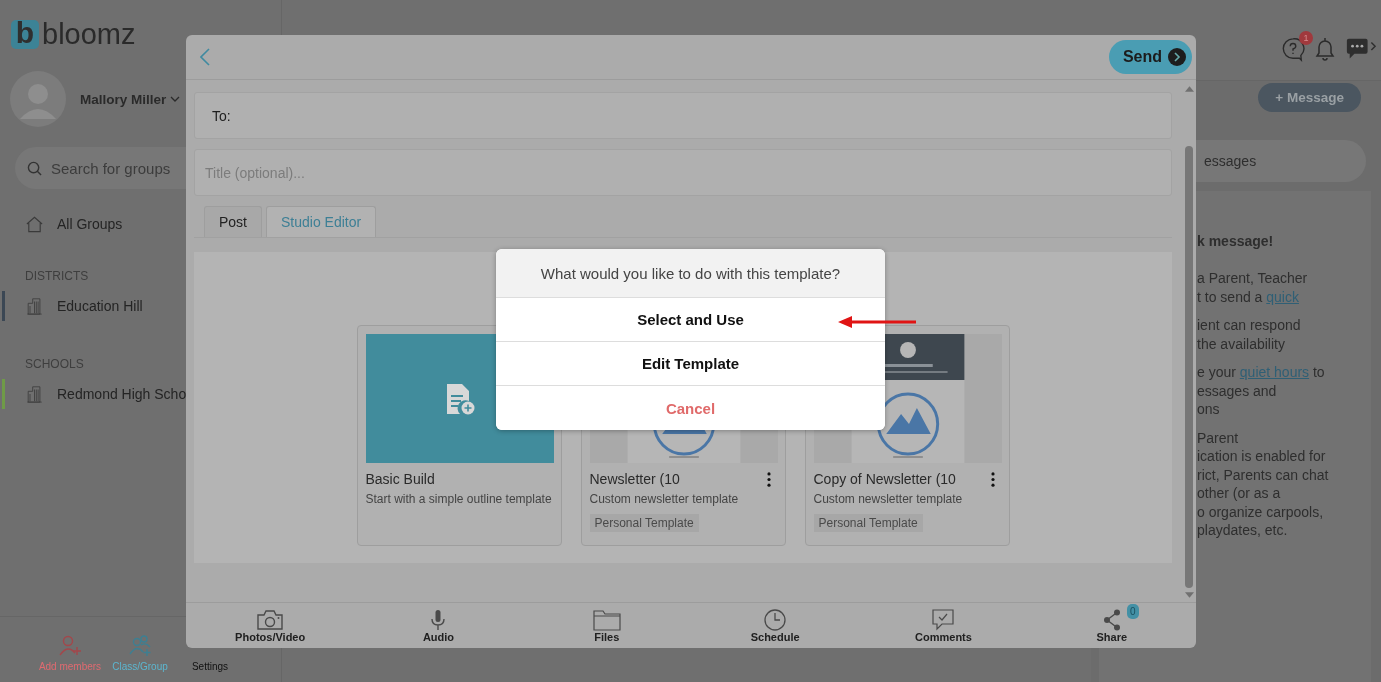 This screenshot has height=682, width=1381. Describe the element at coordinates (1208, 409) in the screenshot. I see `info-text: ons` at that location.